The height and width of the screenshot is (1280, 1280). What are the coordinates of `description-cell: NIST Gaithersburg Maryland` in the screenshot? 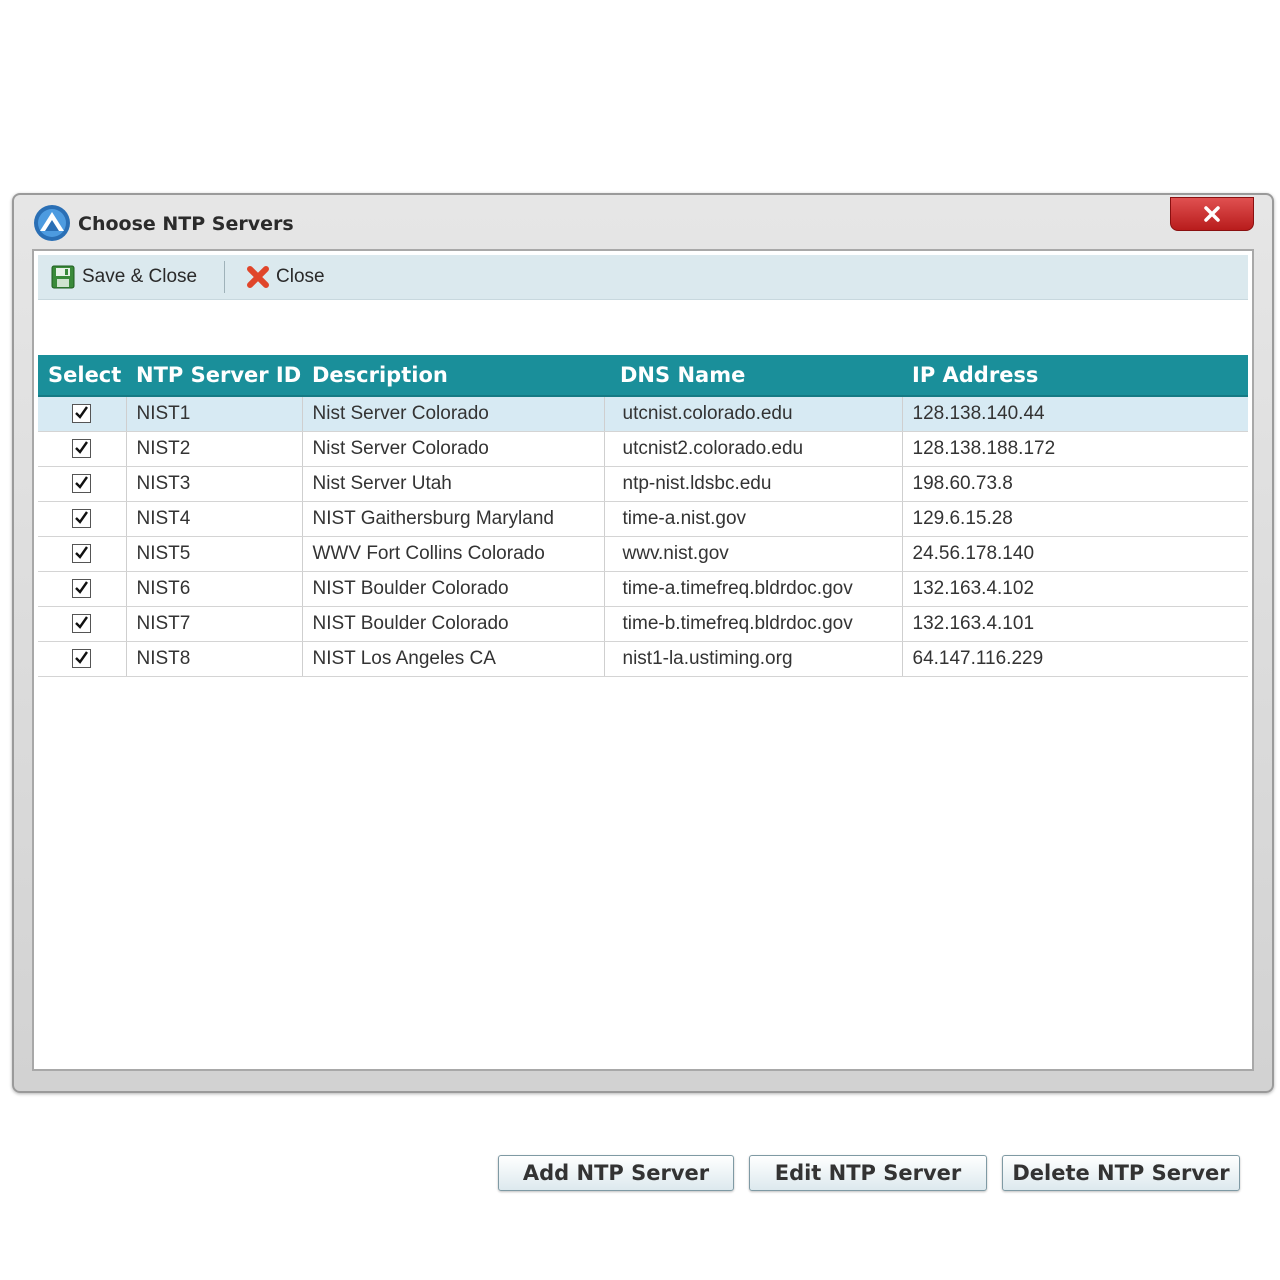 It's located at (453, 519).